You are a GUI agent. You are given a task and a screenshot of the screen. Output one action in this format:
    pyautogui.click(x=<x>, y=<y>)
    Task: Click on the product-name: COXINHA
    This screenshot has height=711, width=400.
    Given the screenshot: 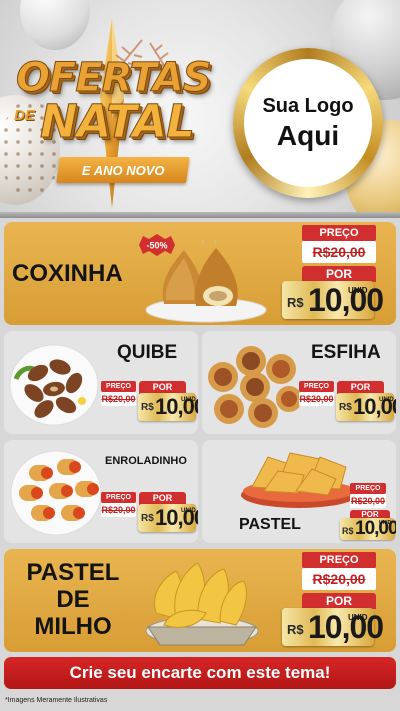 What is the action you would take?
    pyautogui.click(x=67, y=273)
    